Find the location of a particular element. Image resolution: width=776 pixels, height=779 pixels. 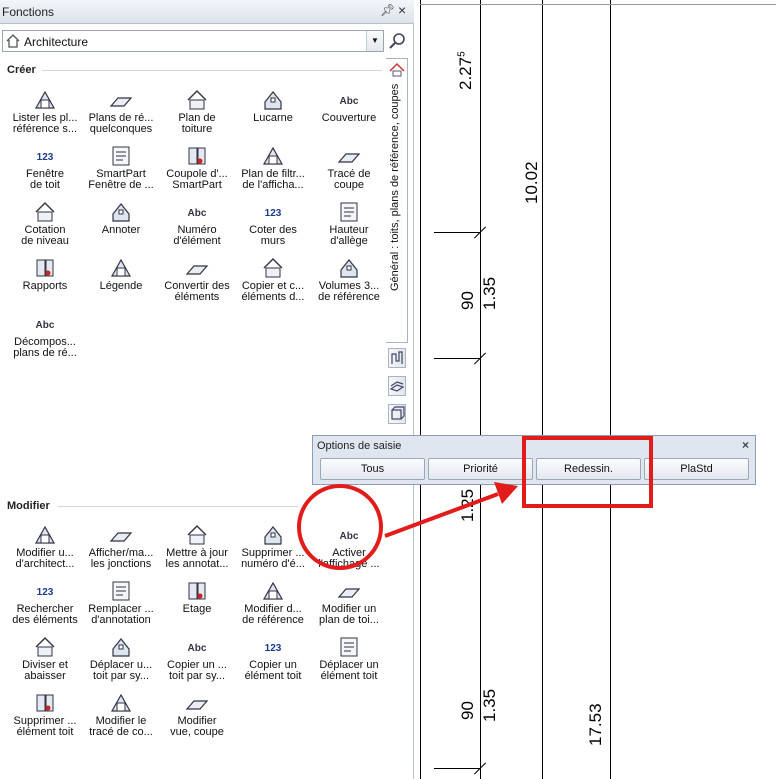

tool-roof-covering: Abc Couverture is located at coordinates (349, 116).